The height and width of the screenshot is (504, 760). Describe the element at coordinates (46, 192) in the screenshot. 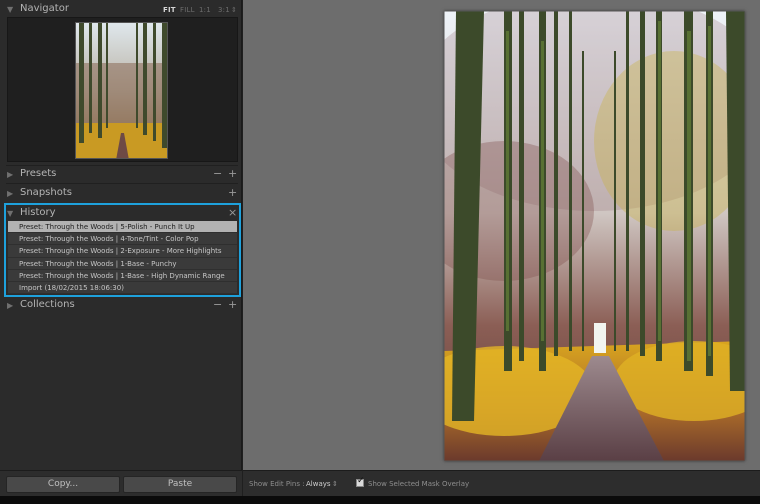

I see `snapshots-title: Snapshots` at that location.